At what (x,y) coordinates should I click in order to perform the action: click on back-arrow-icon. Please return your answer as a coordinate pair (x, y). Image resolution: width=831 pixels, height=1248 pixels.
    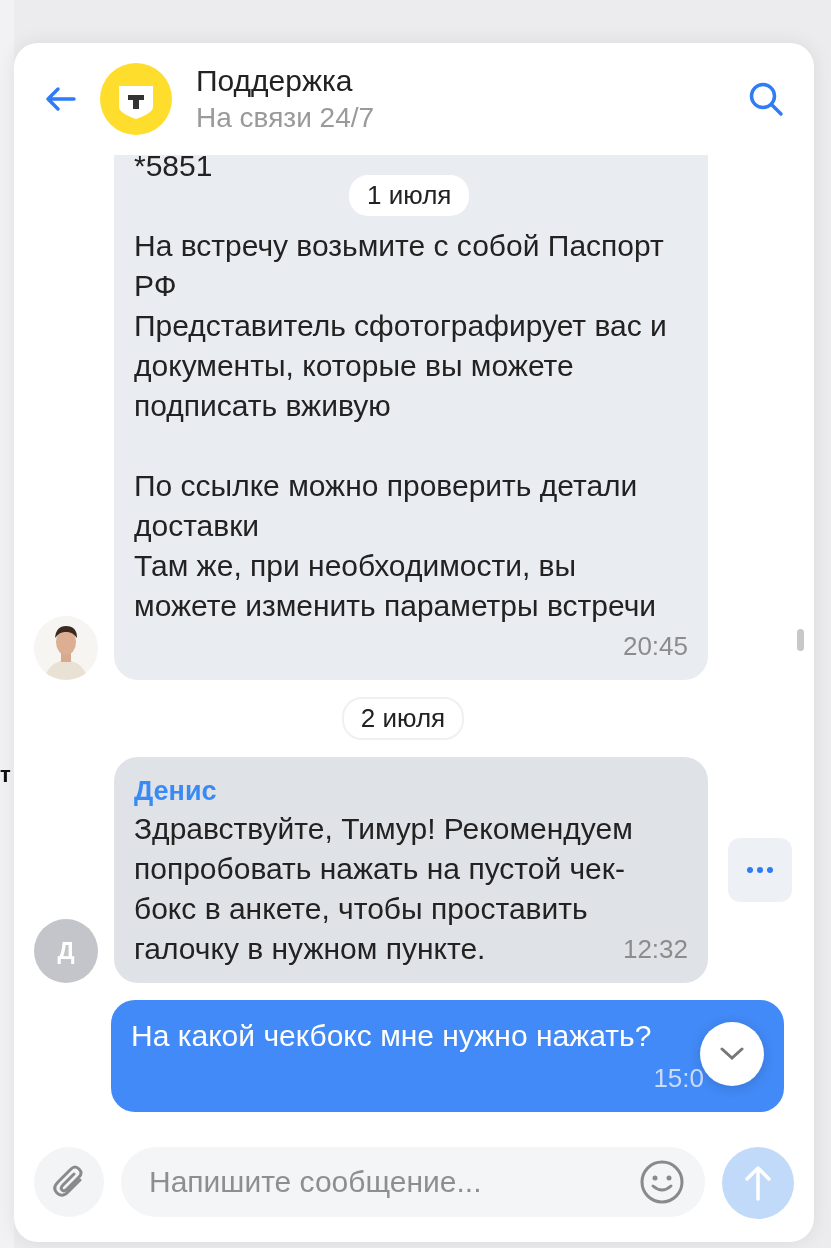
    Looking at the image, I should click on (60, 99).